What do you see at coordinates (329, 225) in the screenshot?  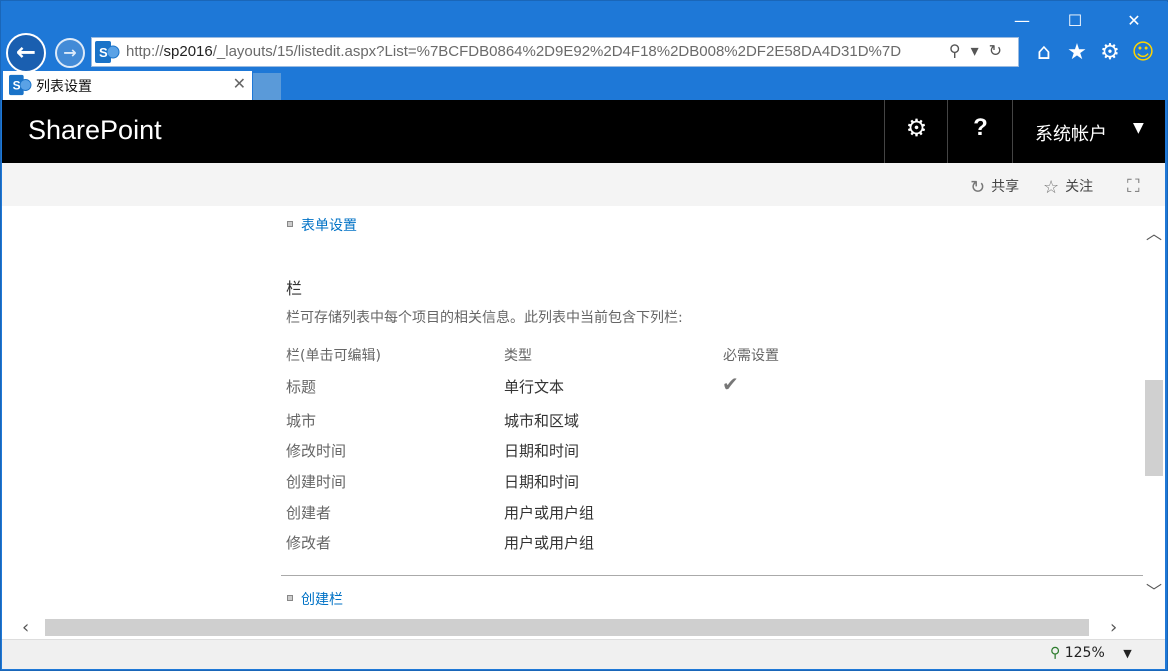 I see `form-settings-link: 表单设置` at bounding box center [329, 225].